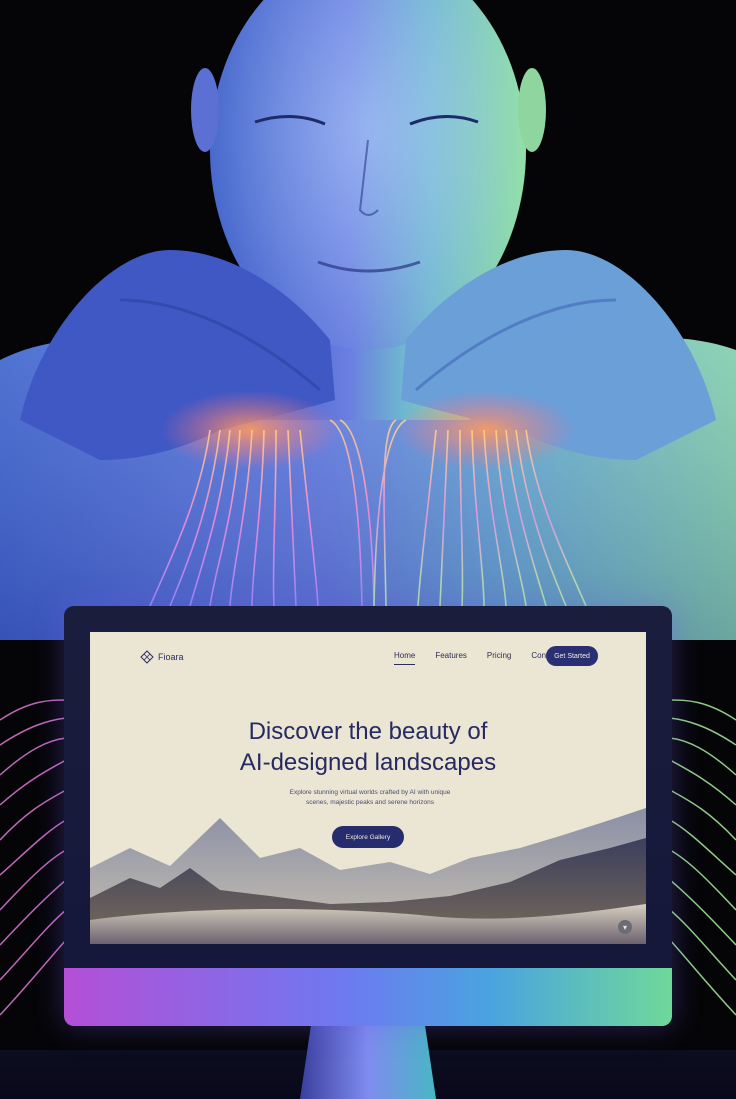 The height and width of the screenshot is (1099, 736). Describe the element at coordinates (368, 731) in the screenshot. I see `hero-title-line-1: Discover the beauty of` at that location.